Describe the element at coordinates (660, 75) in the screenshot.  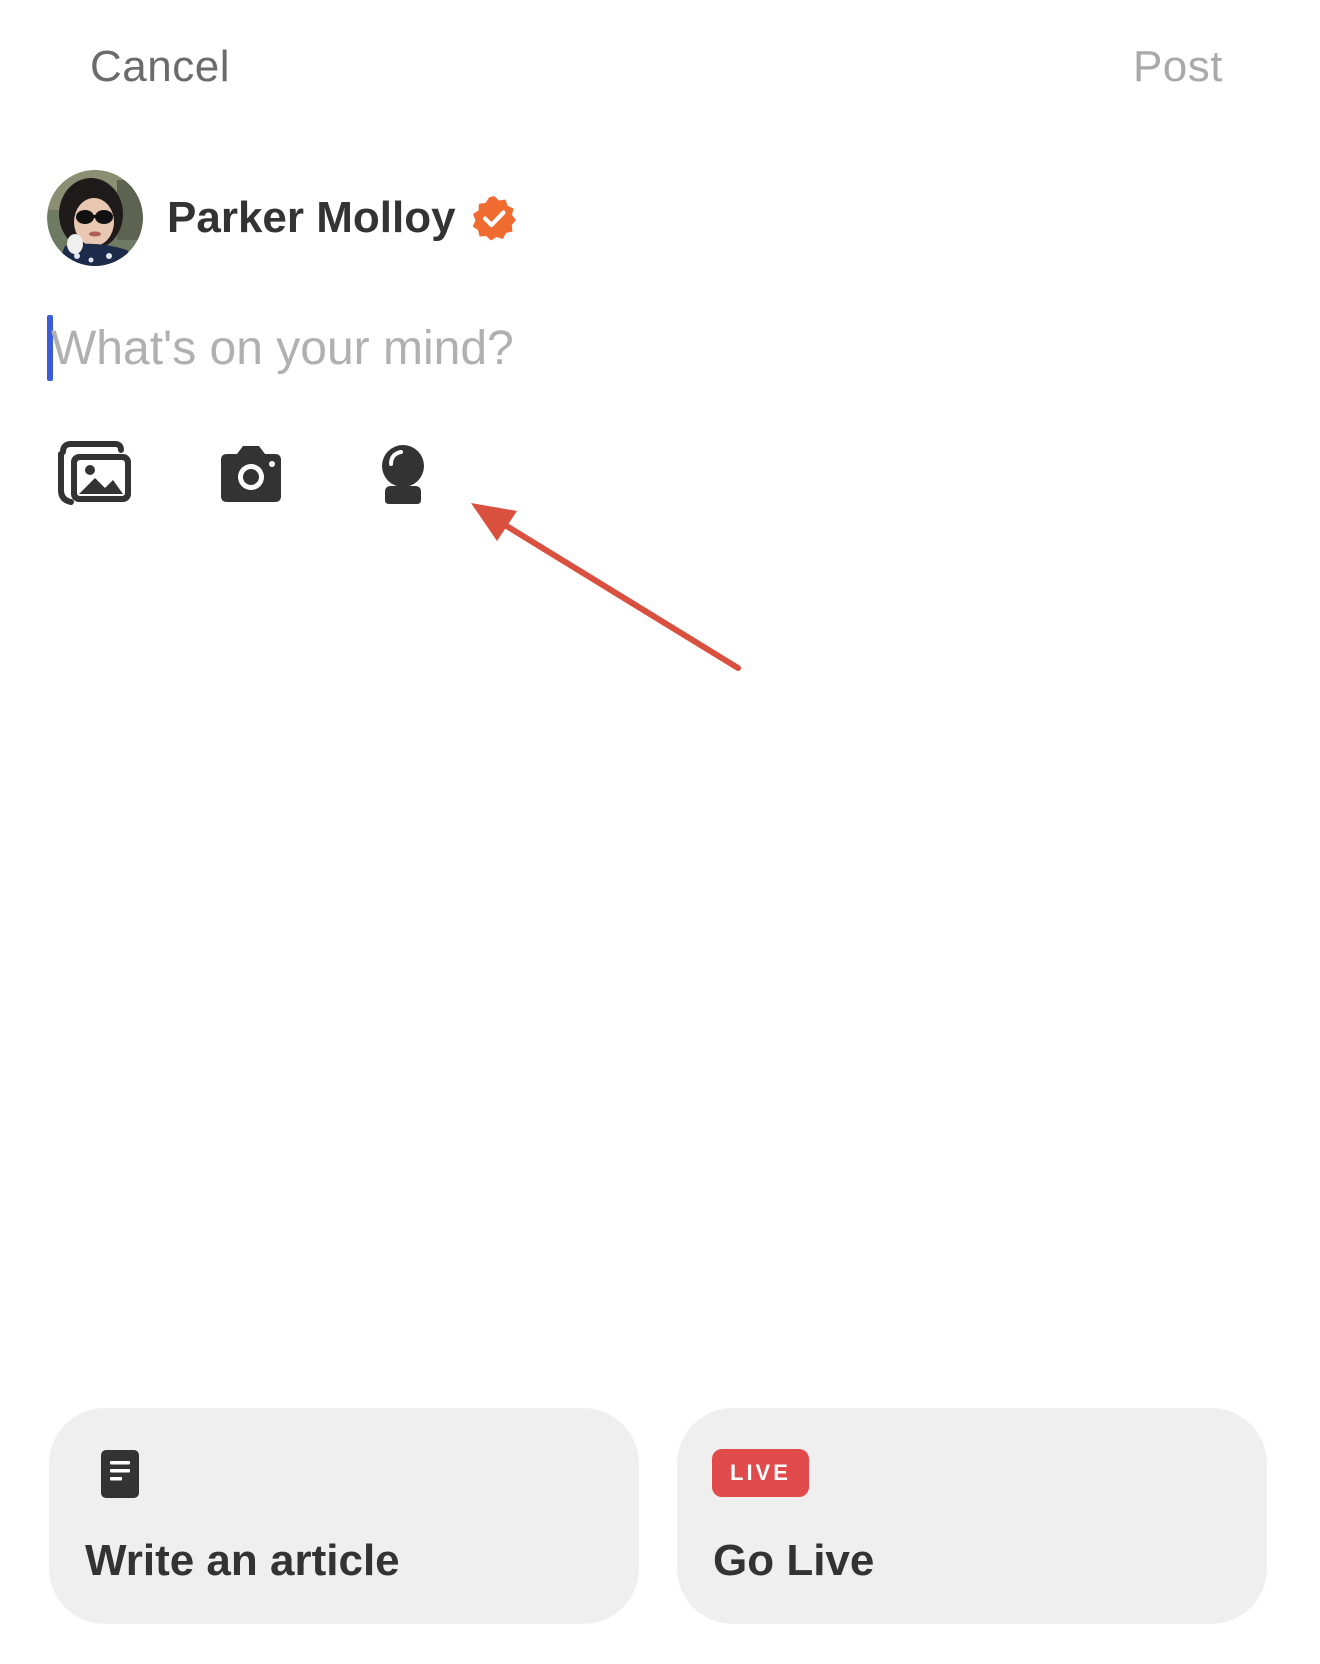
I see `top-bar: Cancel Post` at that location.